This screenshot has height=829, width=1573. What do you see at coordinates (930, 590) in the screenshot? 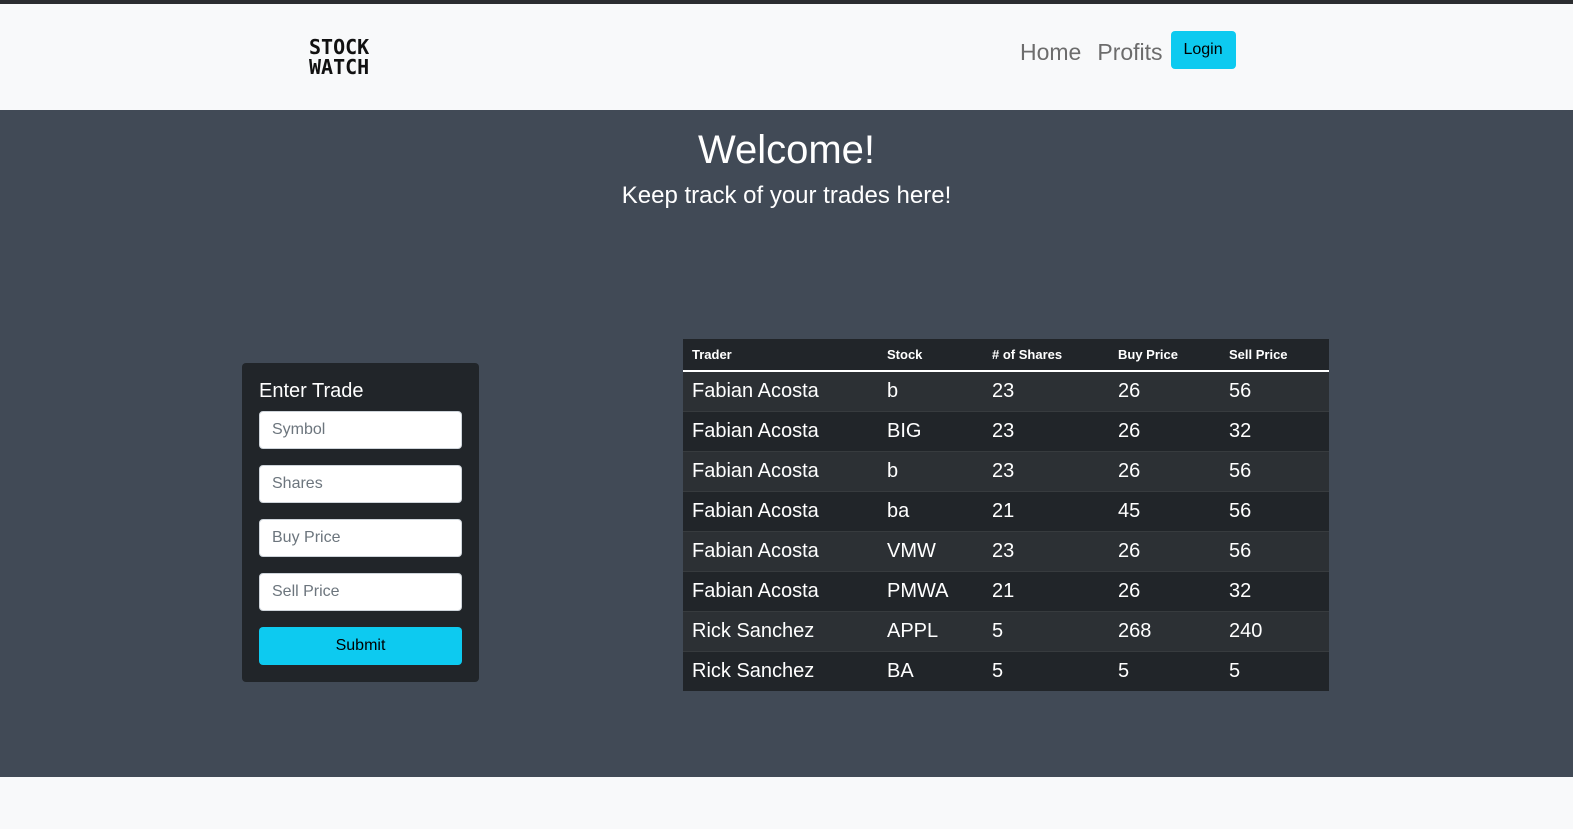
I see `cell-stock: PMWA` at bounding box center [930, 590].